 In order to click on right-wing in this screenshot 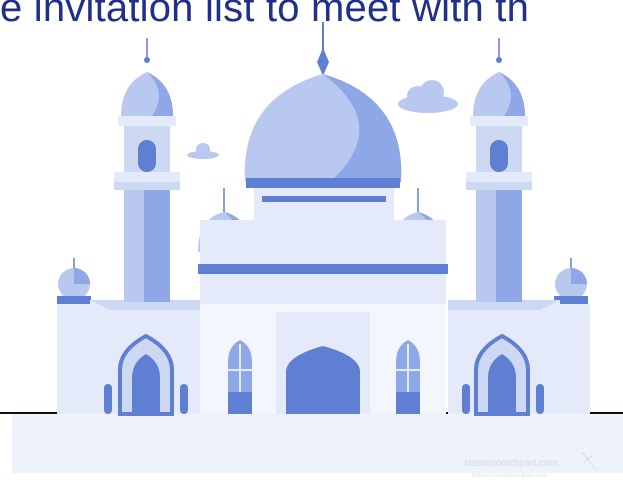, I will do `click(504, 358)`.